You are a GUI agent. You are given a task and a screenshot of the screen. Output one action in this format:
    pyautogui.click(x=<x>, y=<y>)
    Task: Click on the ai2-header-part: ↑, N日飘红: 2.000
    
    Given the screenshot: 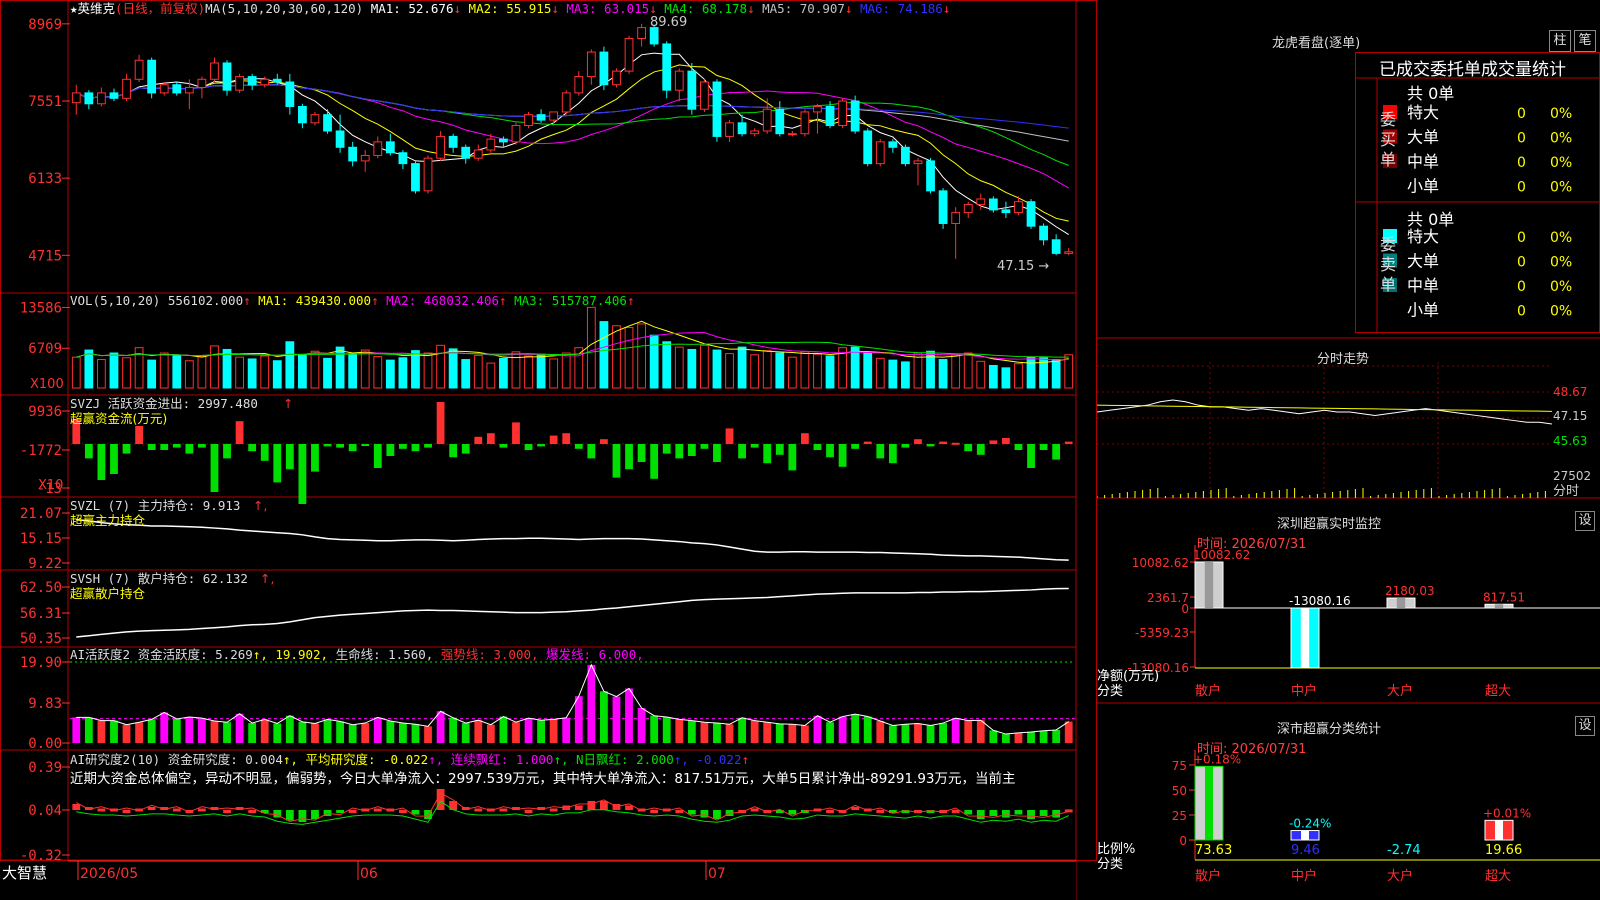 What is the action you would take?
    pyautogui.click(x=613, y=759)
    